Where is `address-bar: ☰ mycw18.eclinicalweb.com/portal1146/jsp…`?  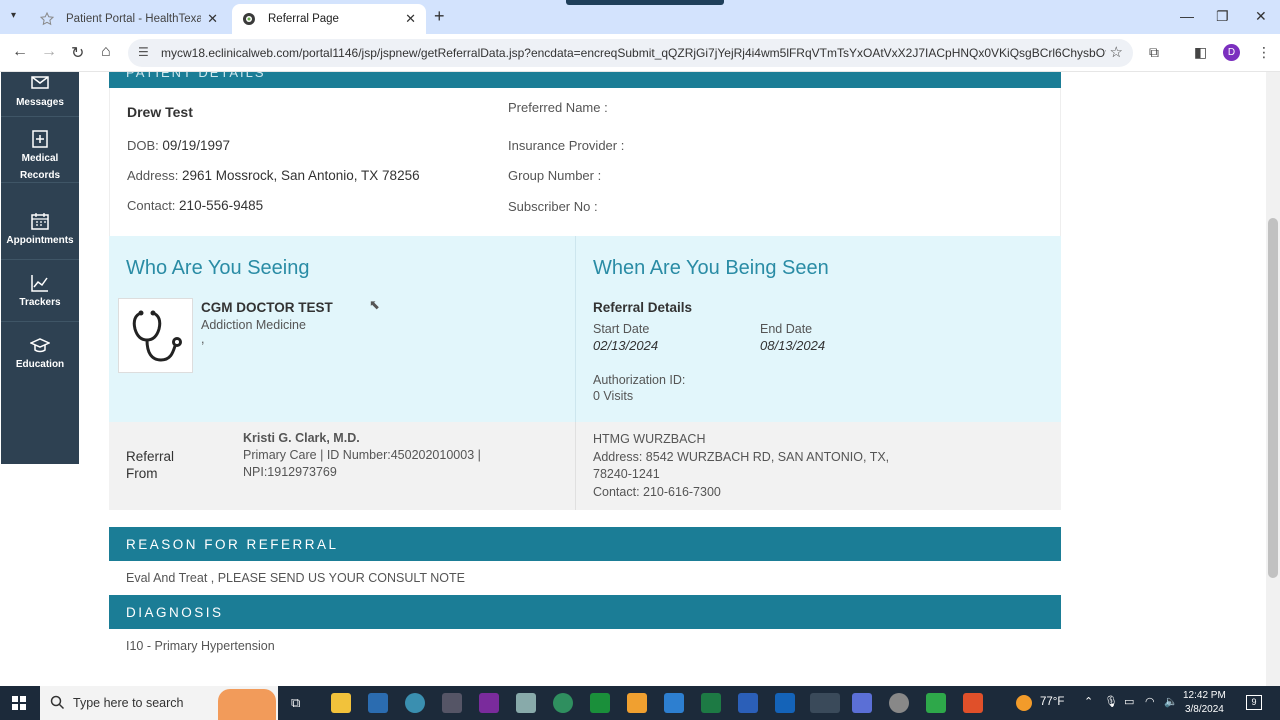
address-bar: ☰ mycw18.eclinicalweb.com/portal1146/jsp… is located at coordinates (630, 53).